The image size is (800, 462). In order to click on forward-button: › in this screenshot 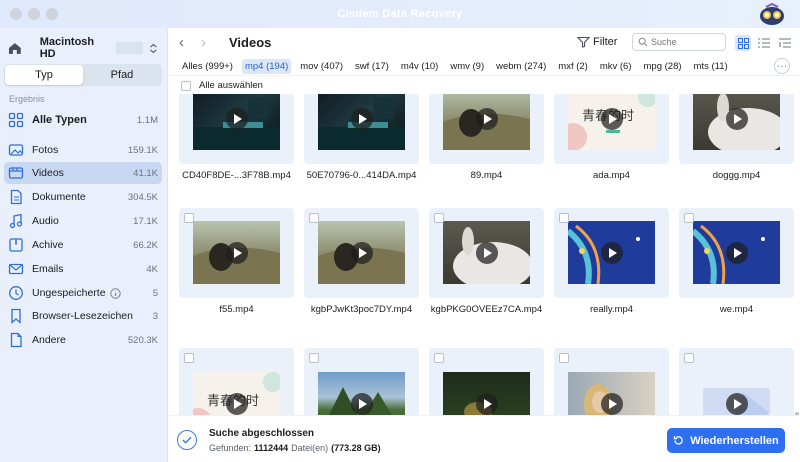, I will do `click(207, 42)`.